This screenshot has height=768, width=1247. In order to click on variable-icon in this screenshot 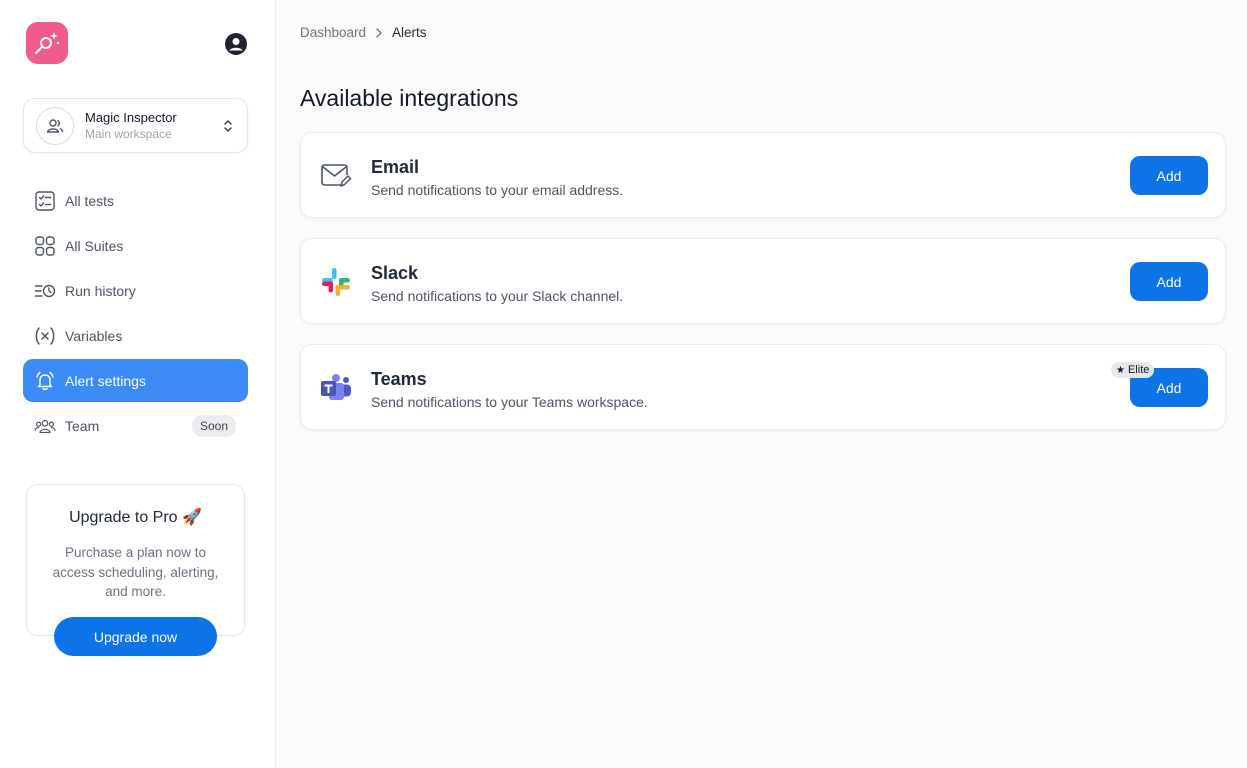, I will do `click(45, 336)`.